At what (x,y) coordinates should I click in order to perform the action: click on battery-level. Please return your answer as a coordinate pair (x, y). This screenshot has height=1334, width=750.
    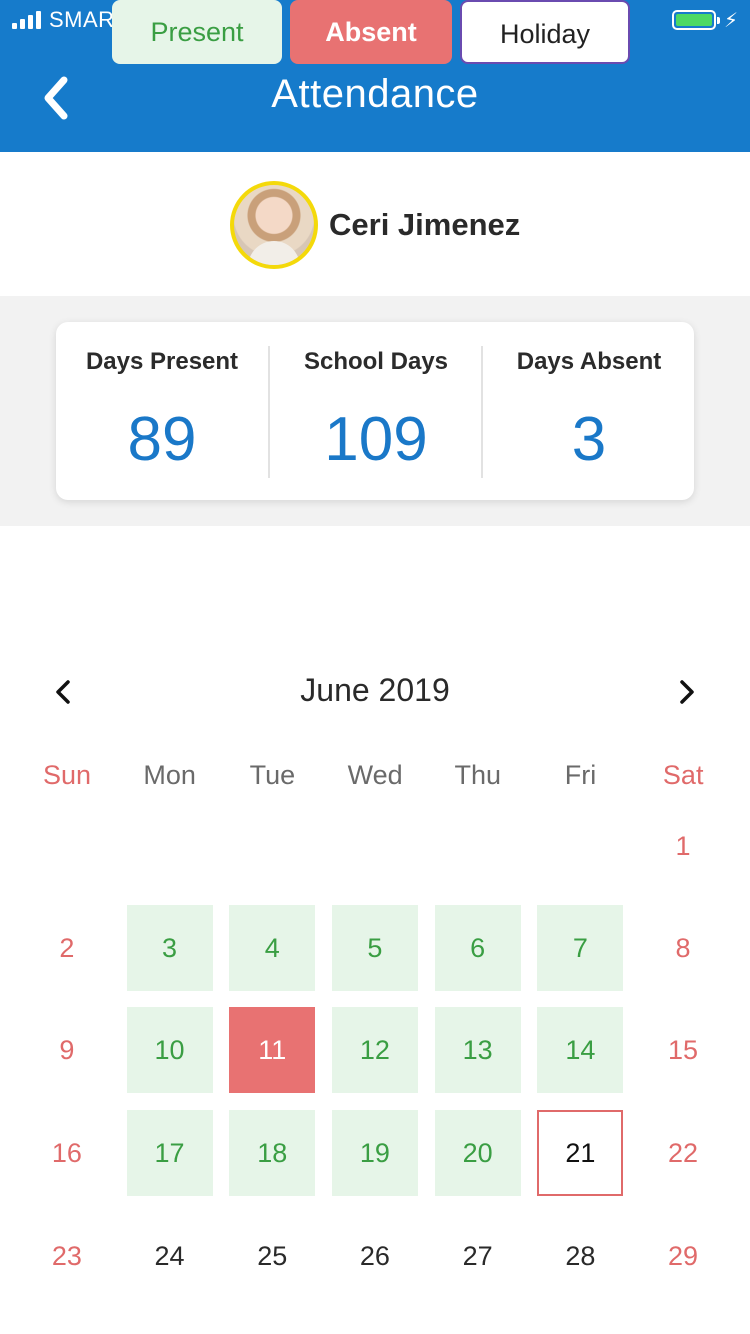
    Looking at the image, I should click on (694, 20).